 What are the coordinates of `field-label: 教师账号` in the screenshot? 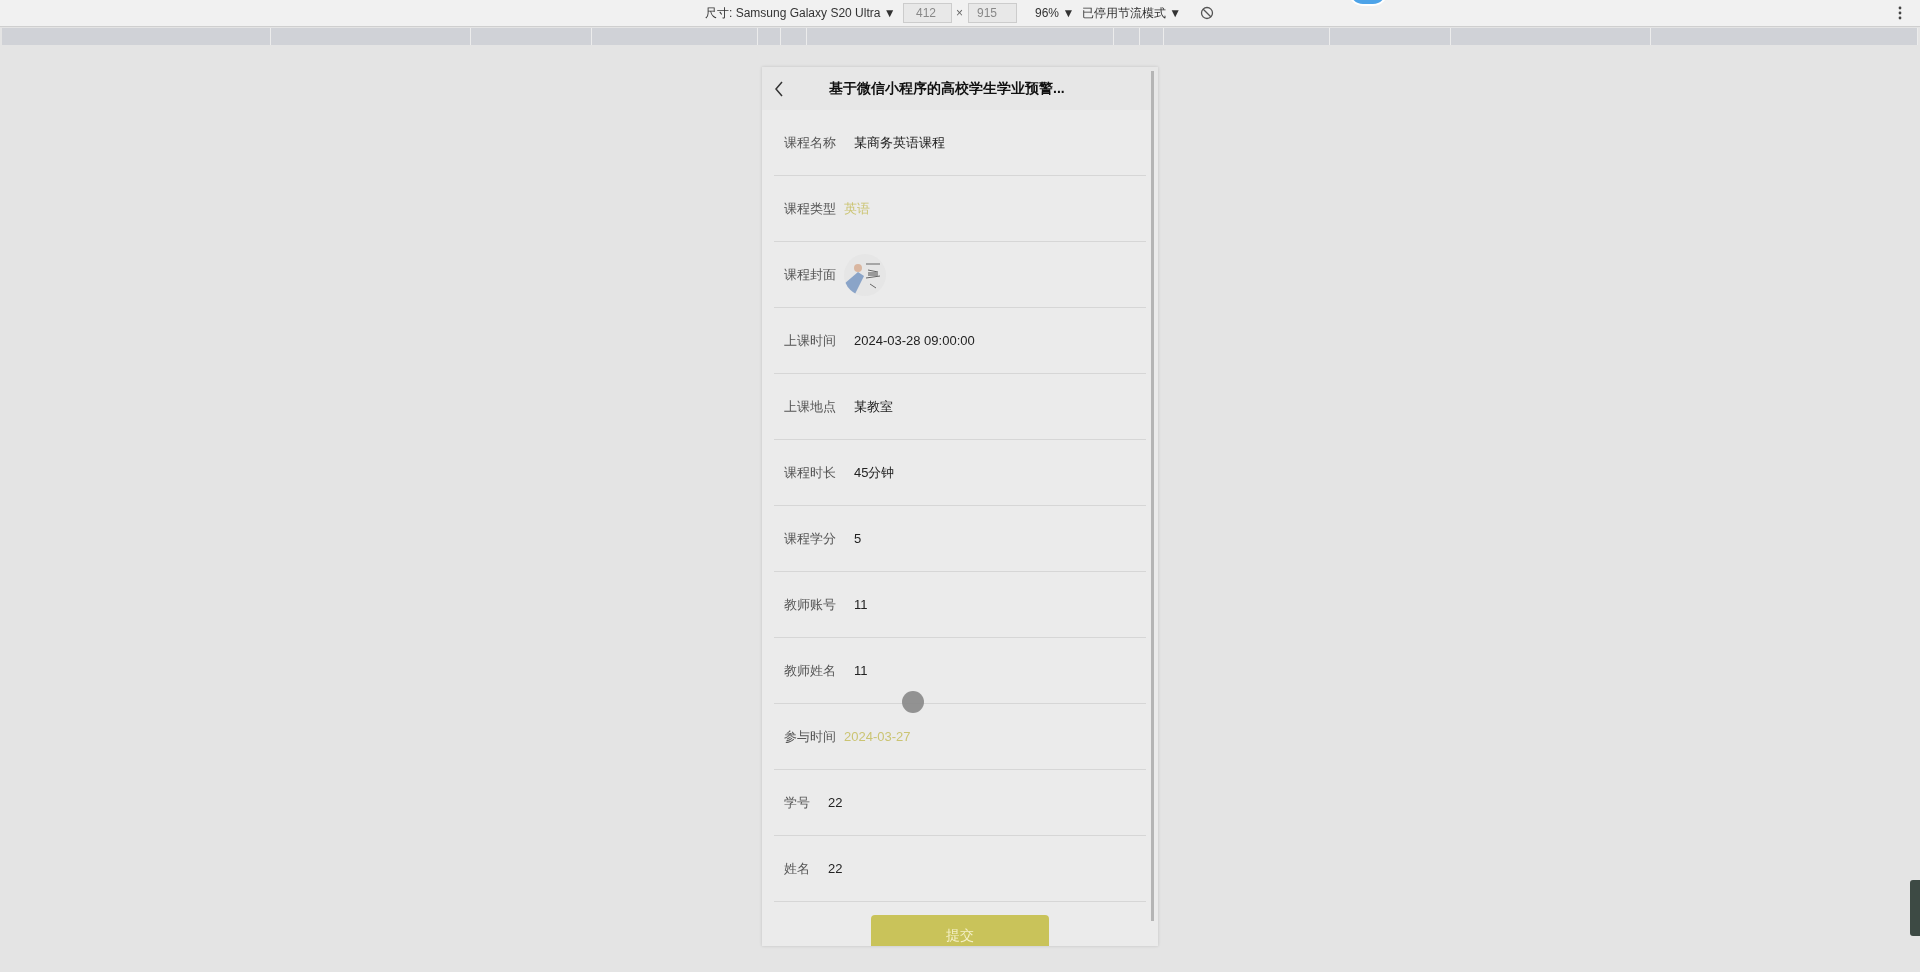 It's located at (810, 604).